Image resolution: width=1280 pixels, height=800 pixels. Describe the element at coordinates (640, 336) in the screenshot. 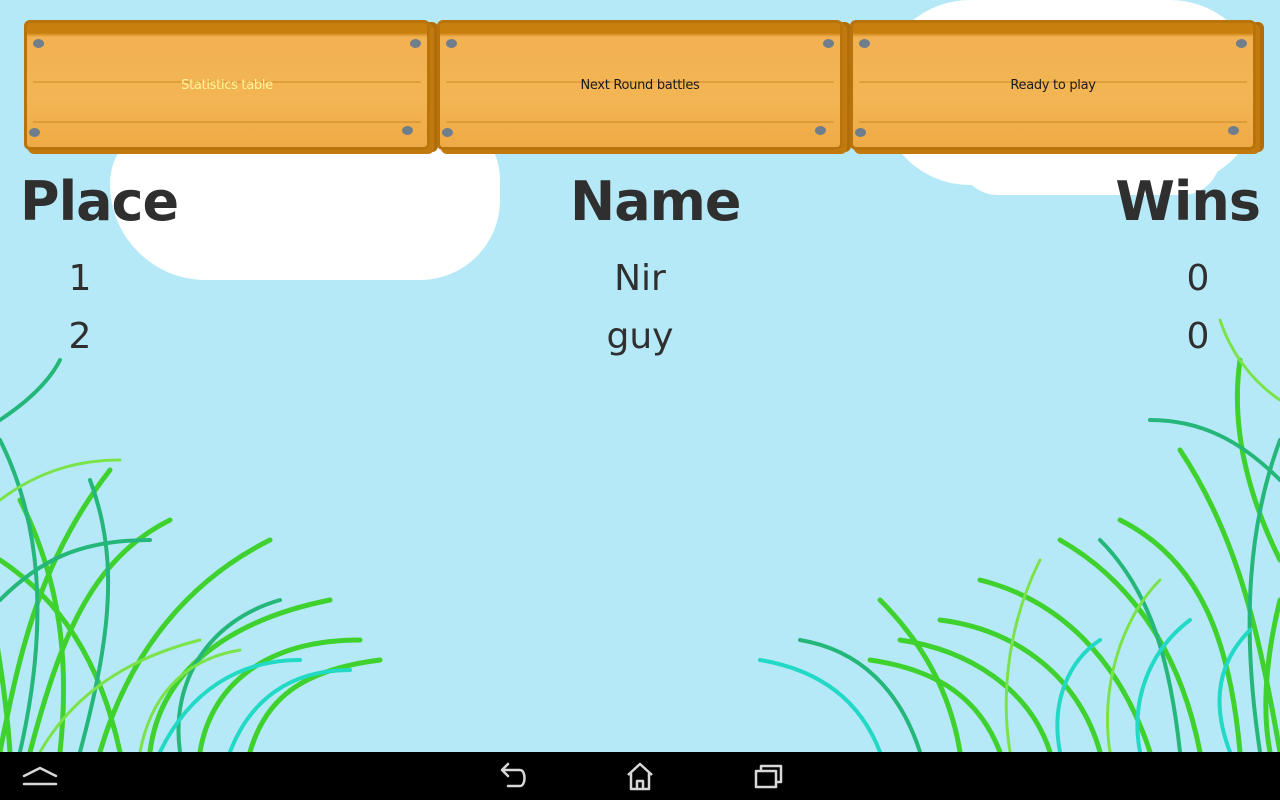

I see `cell-name: guy` at that location.